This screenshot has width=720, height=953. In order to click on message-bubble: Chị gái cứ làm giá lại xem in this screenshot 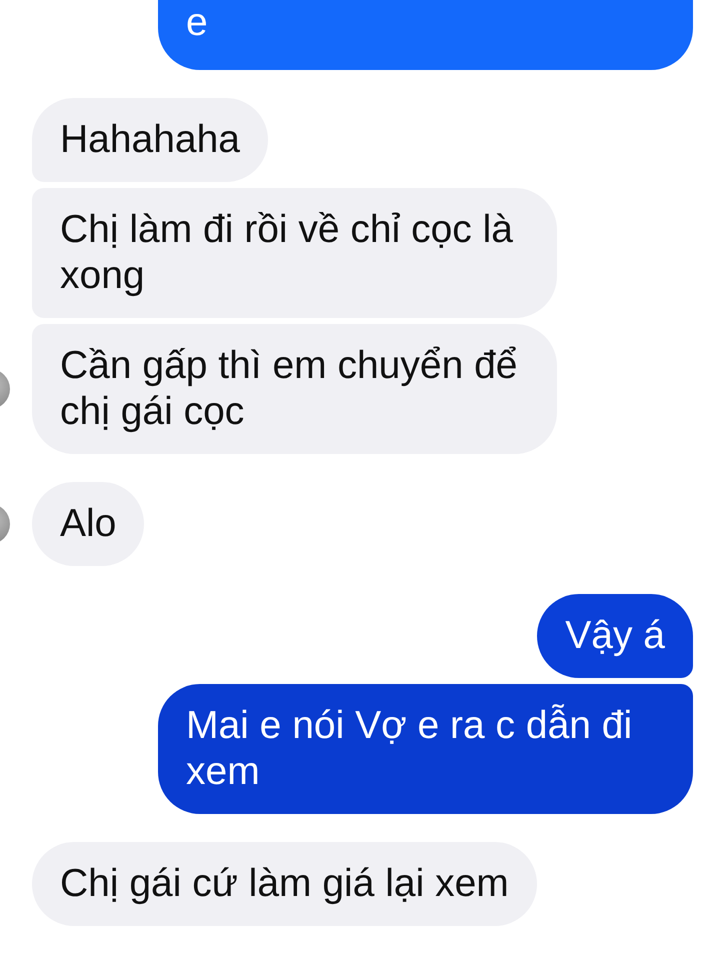, I will do `click(284, 884)`.